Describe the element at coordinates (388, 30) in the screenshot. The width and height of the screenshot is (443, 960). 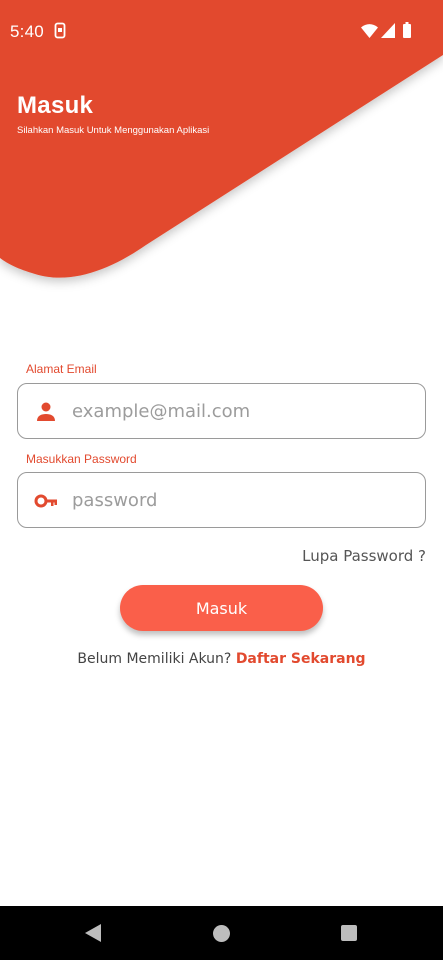
I see `signal-icon` at that location.